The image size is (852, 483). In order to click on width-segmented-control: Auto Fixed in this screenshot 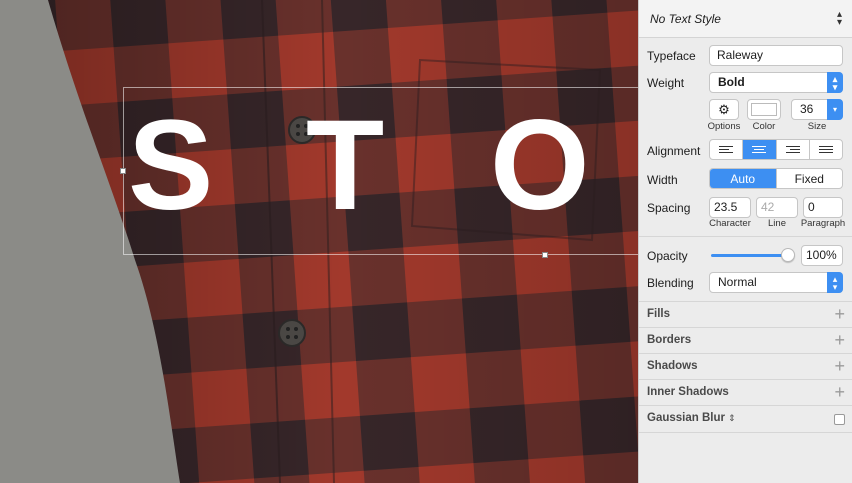, I will do `click(776, 178)`.